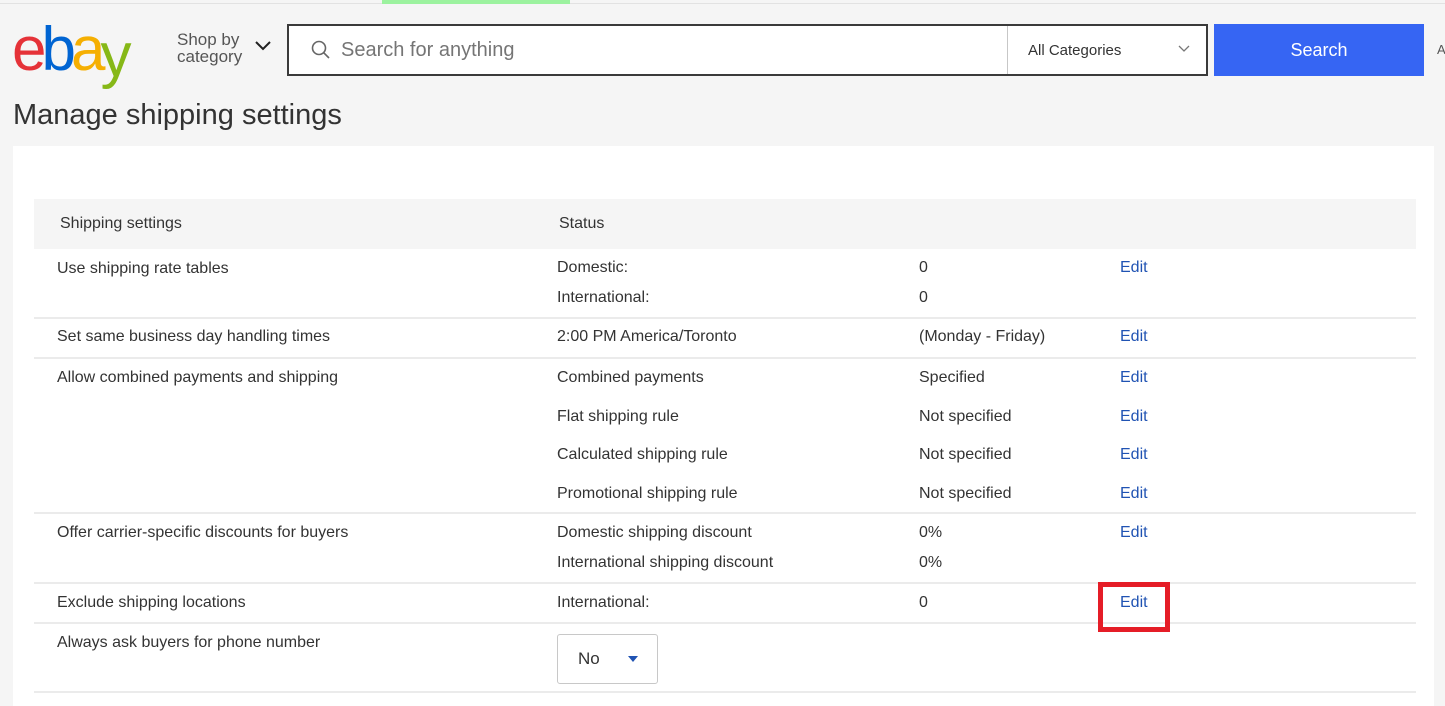  I want to click on search-button: Search, so click(1319, 50).